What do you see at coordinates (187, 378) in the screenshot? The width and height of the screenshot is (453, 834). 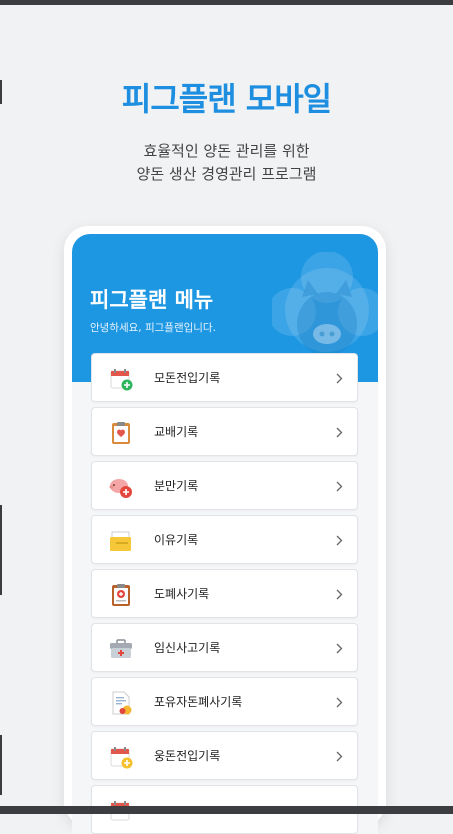 I see `menu-item-label: 모돈전입기록` at bounding box center [187, 378].